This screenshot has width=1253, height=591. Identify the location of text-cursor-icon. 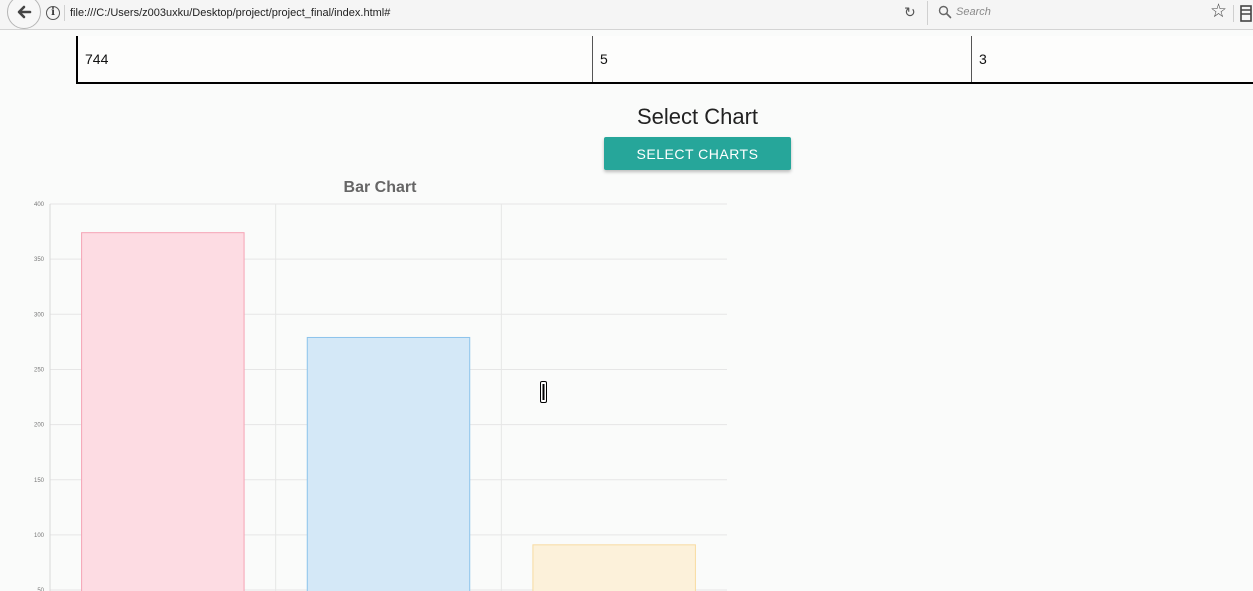
(543, 392).